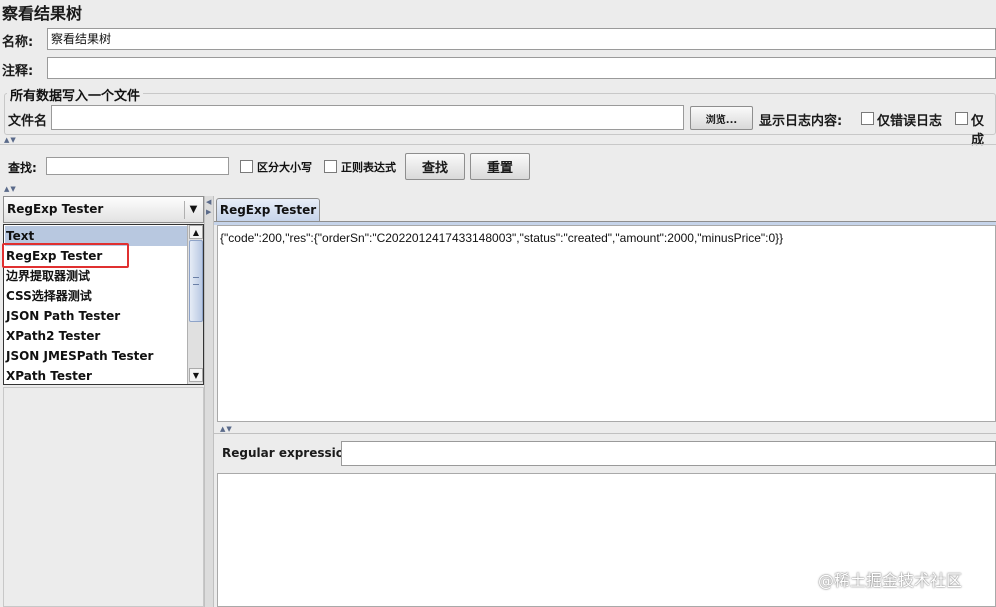 The width and height of the screenshot is (996, 607). Describe the element at coordinates (193, 210) in the screenshot. I see `chevron-down-icon: ▼` at that location.